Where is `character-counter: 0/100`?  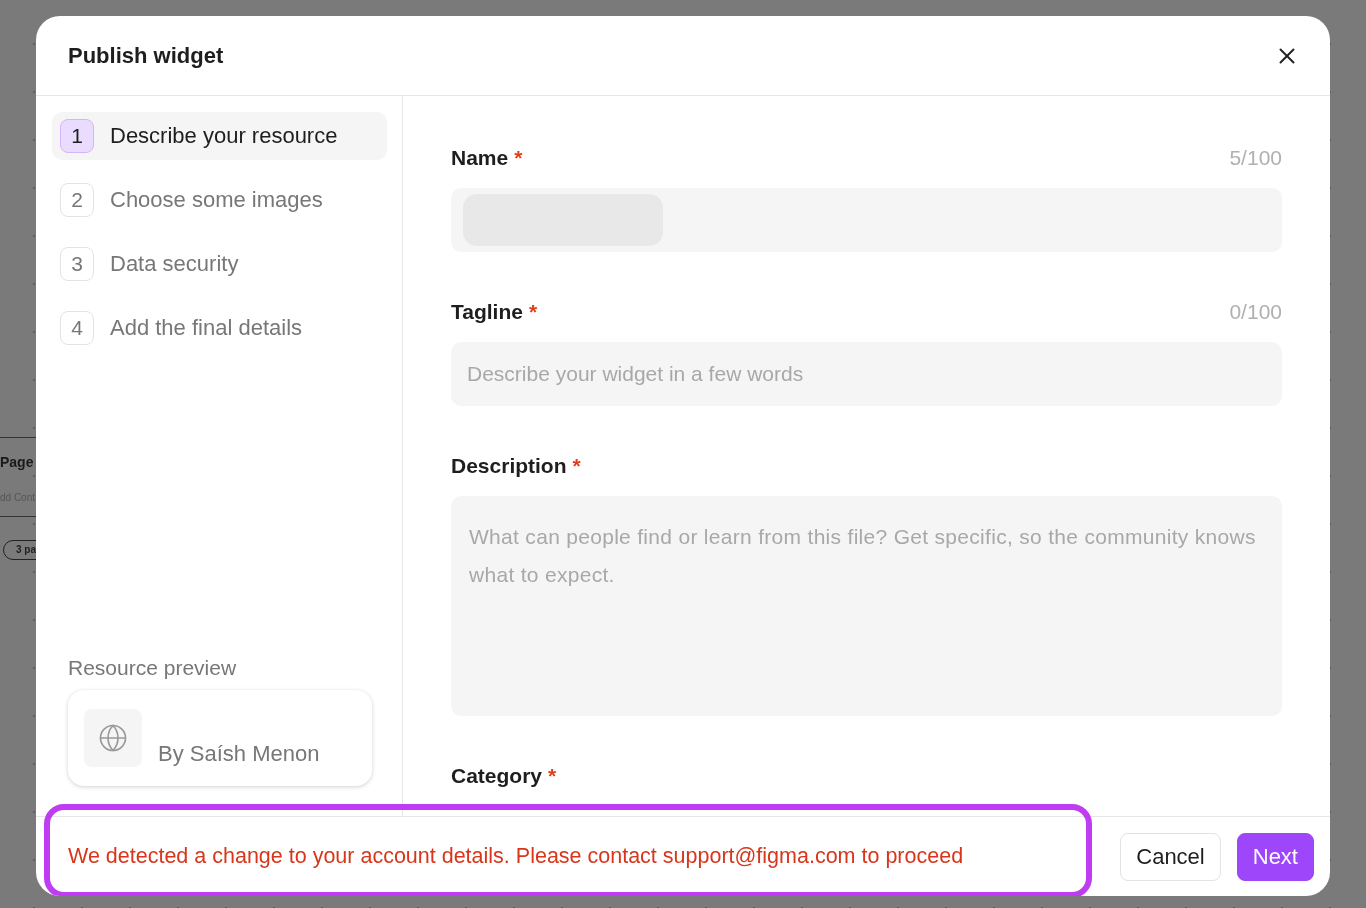
character-counter: 0/100 is located at coordinates (1255, 312).